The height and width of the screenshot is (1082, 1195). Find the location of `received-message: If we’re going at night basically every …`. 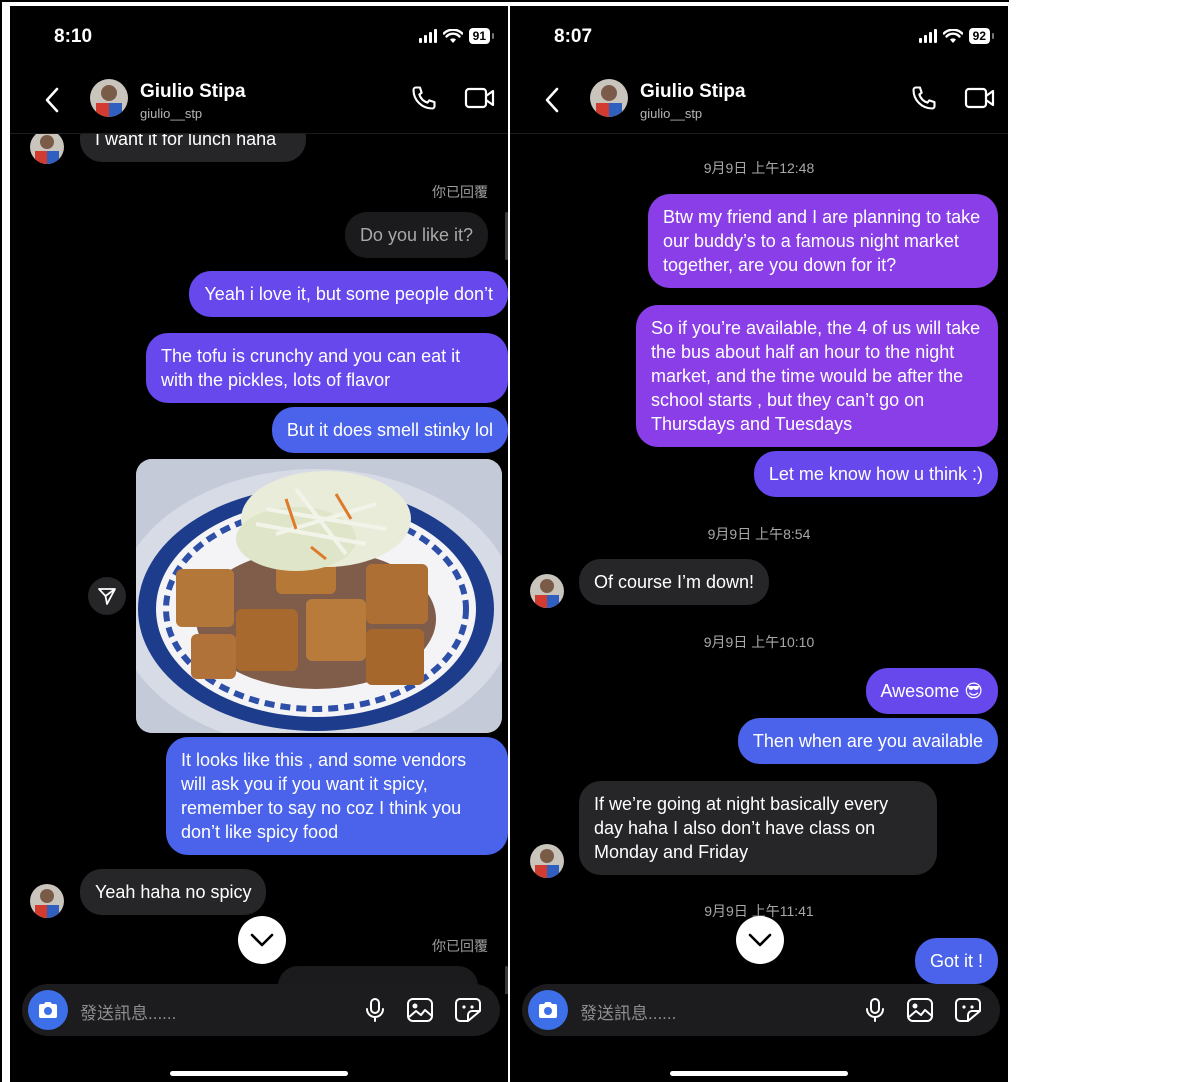

received-message: If we’re going at night basically every … is located at coordinates (758, 828).